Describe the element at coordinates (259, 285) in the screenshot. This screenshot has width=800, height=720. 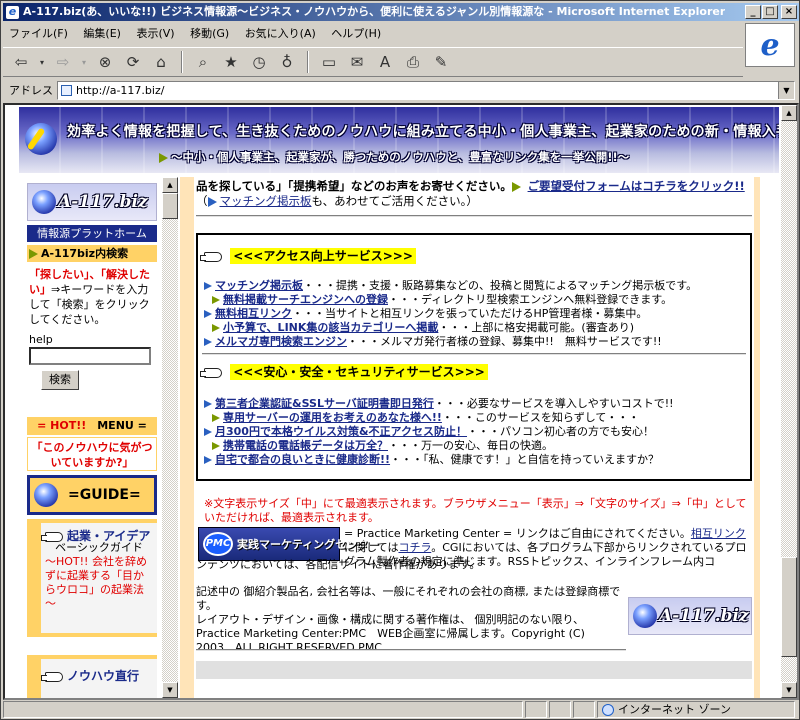
I see `service-link: マッチング掲示板` at that location.